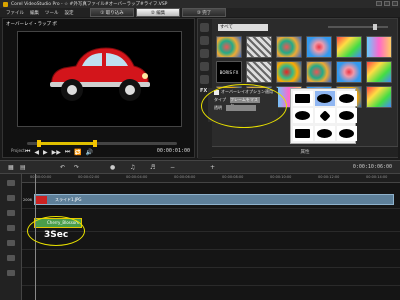  I want to click on transition-icon, so click(204, 53).